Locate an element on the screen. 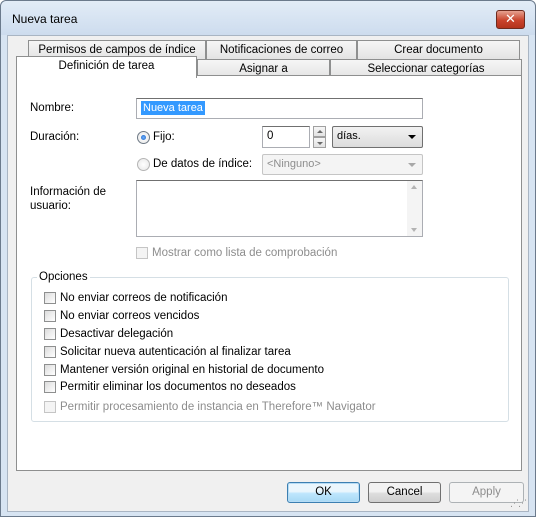  user-info-textarea is located at coordinates (279, 208).